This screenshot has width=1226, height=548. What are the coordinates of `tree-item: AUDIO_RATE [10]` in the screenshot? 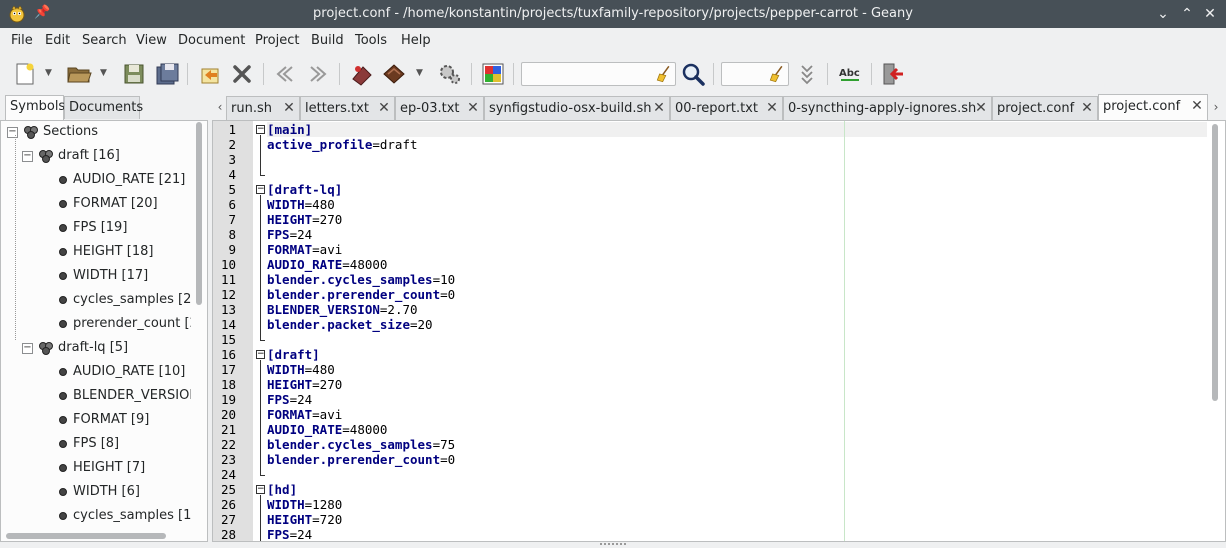 It's located at (96, 373).